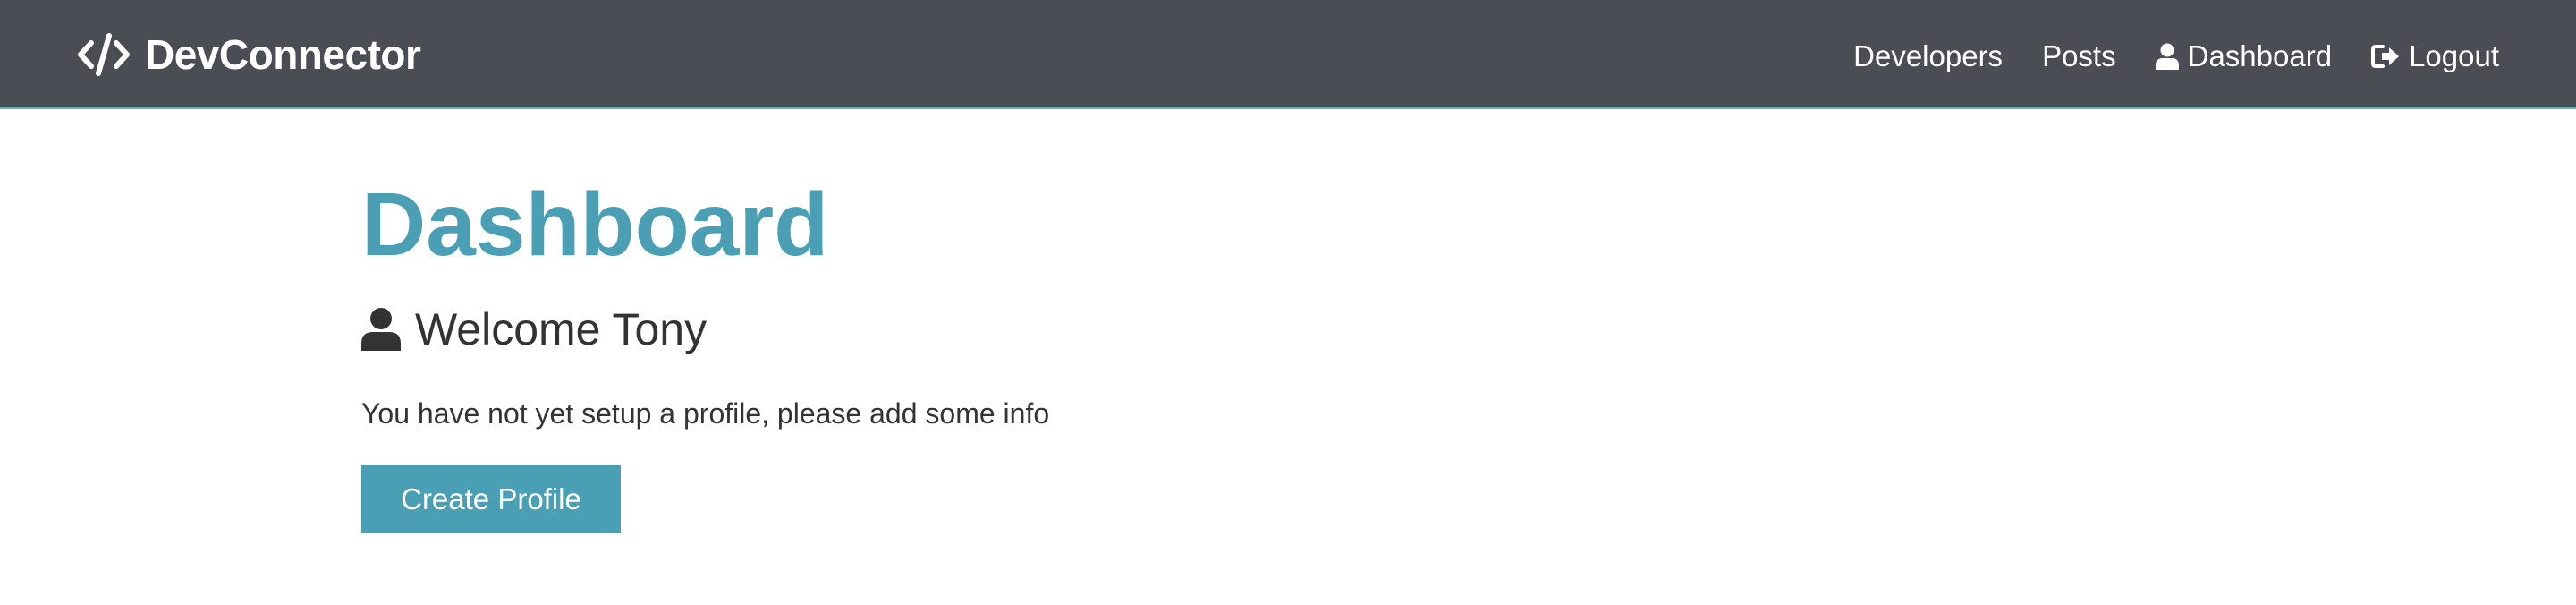 The image size is (2576, 605). What do you see at coordinates (104, 54) in the screenshot?
I see `code-icon` at bounding box center [104, 54].